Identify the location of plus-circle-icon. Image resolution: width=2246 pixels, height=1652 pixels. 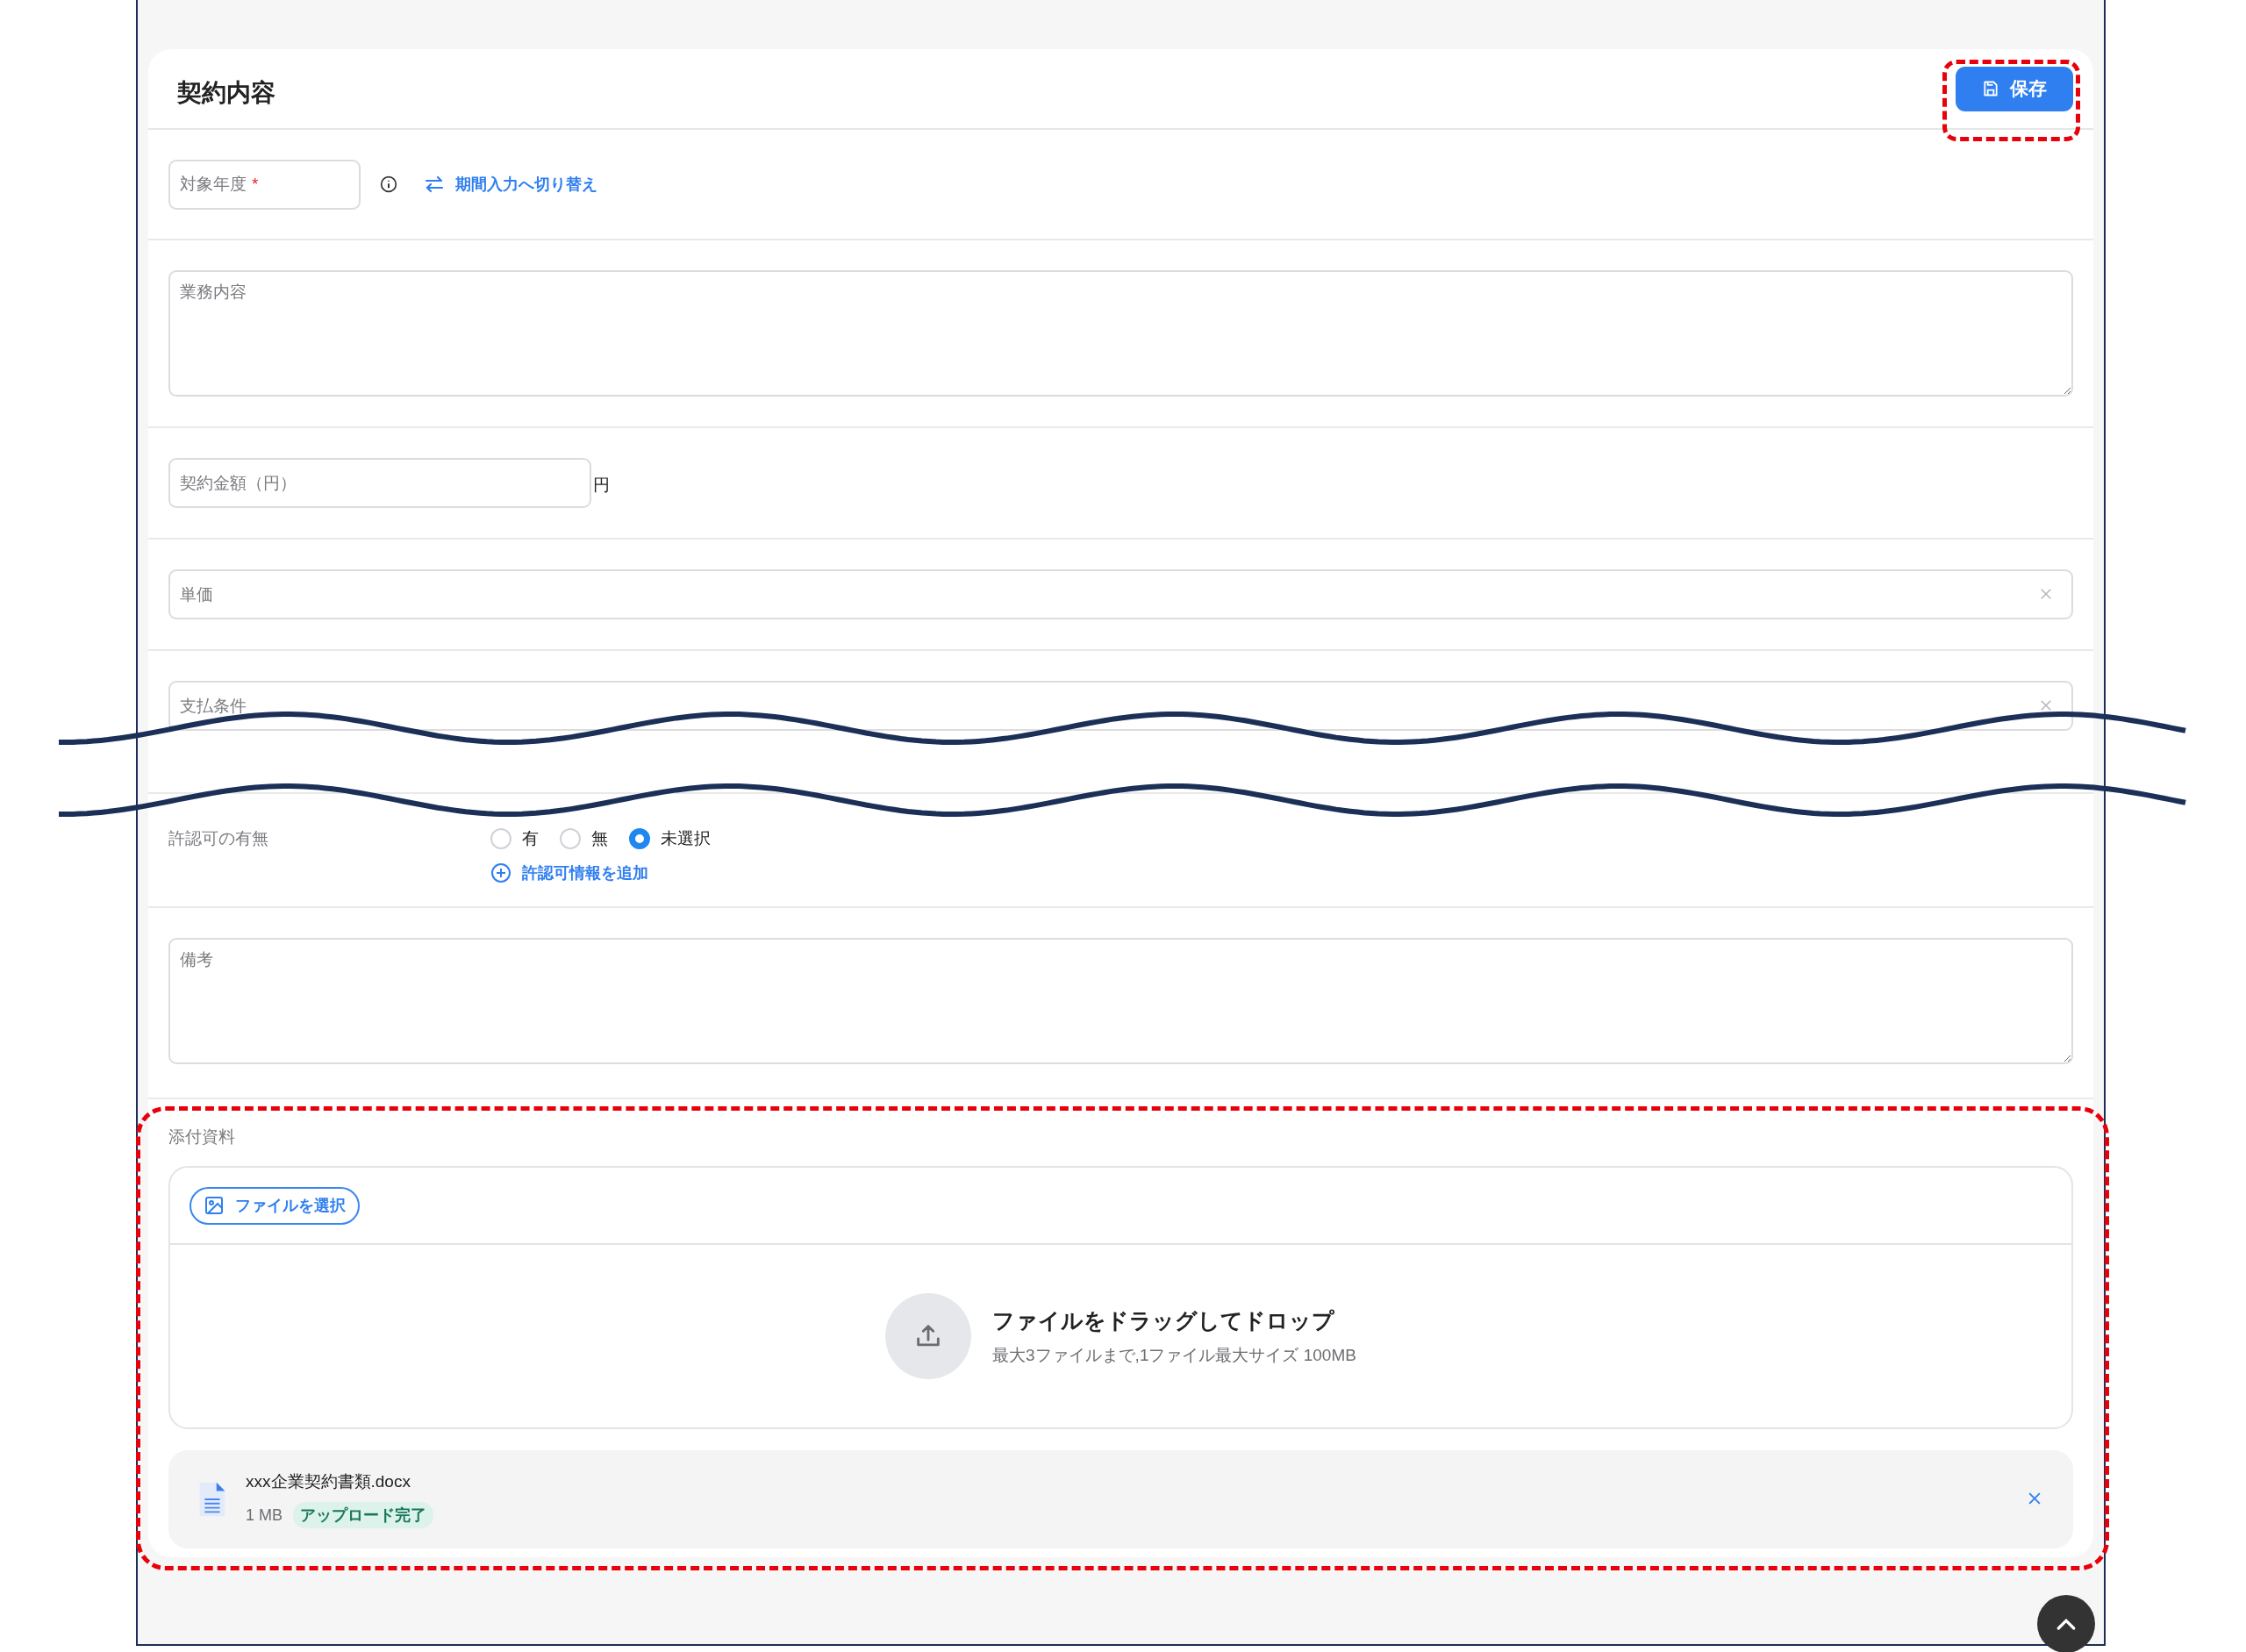
(500, 873).